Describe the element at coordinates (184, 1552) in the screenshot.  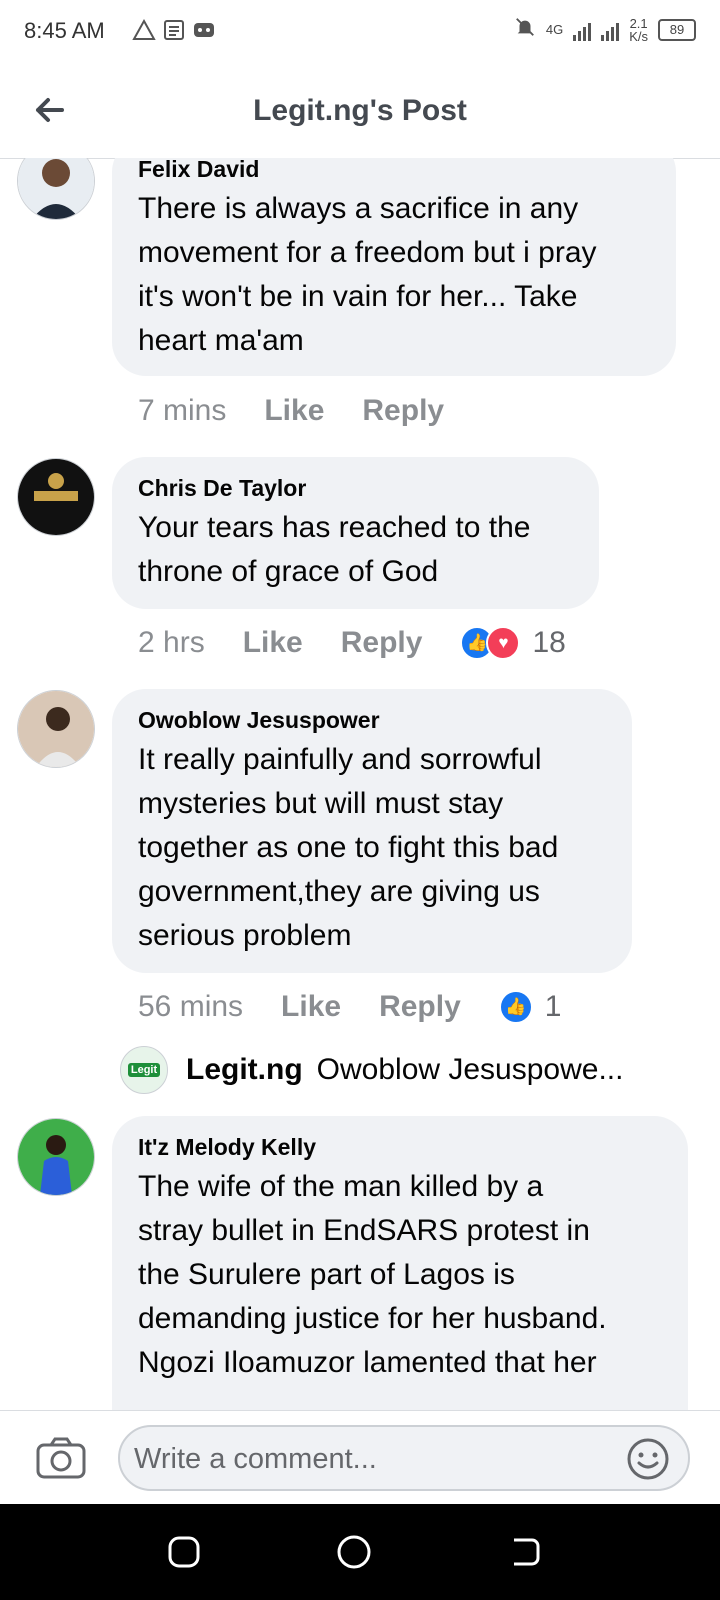
I see `recents-icon` at that location.